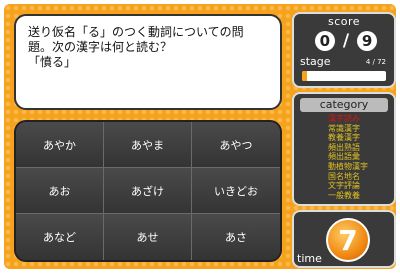 This screenshot has height=273, width=400. I want to click on answer-option-5: あざけ, so click(148, 191).